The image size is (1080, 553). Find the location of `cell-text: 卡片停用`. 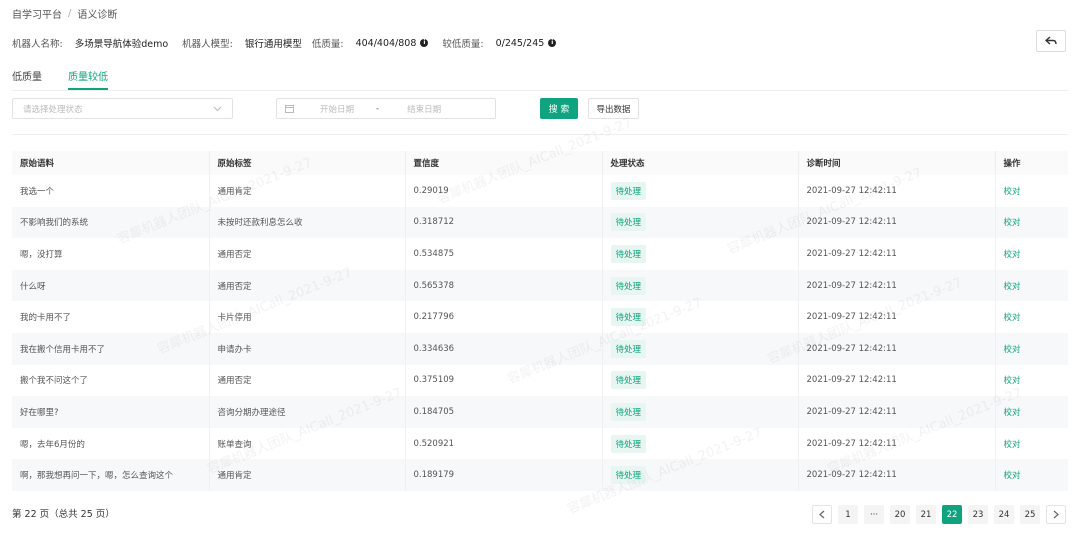

cell-text: 卡片停用 is located at coordinates (234, 318).